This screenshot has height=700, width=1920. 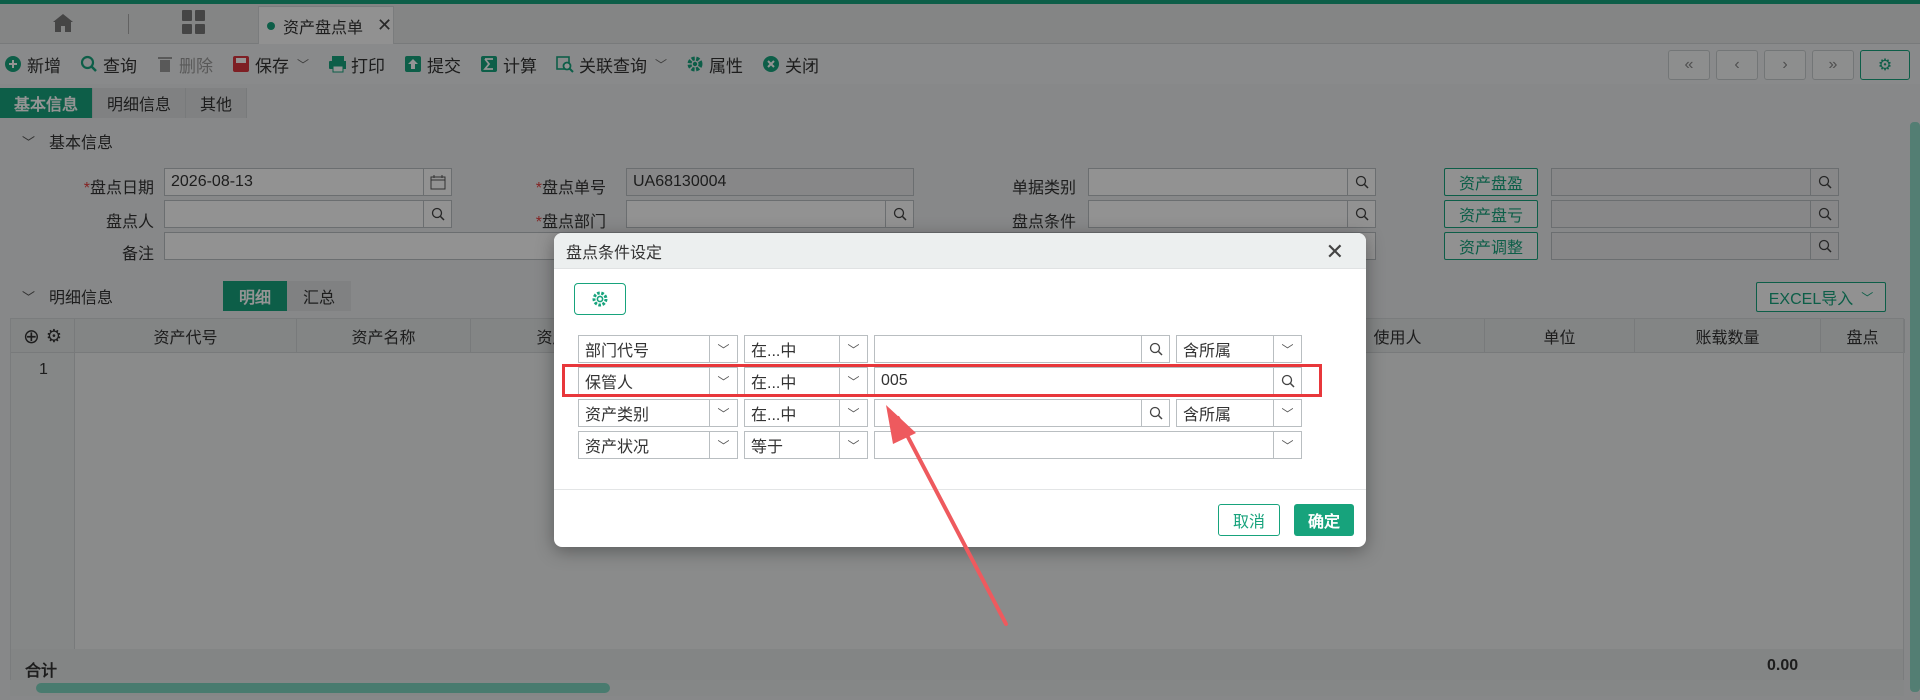 I want to click on operator-select: 等于 ﹀, so click(x=806, y=445).